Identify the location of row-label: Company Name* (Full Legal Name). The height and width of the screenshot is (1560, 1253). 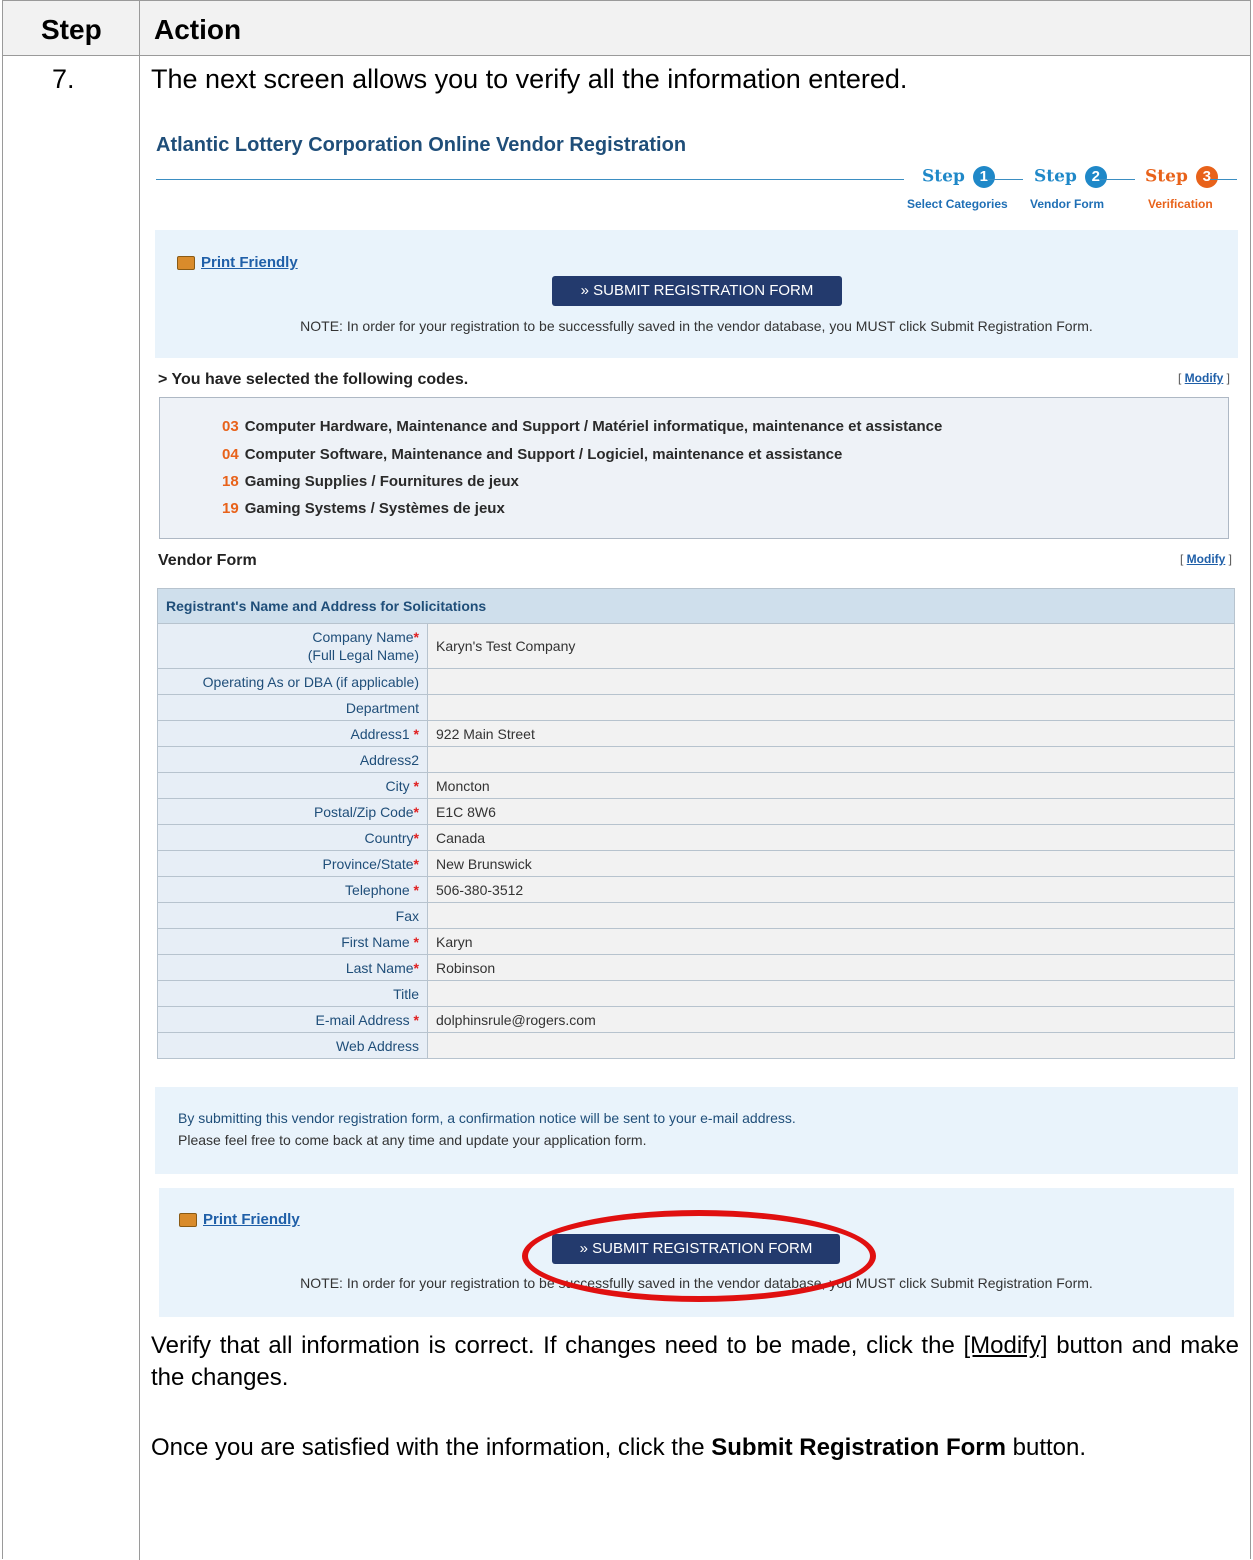
(292, 646).